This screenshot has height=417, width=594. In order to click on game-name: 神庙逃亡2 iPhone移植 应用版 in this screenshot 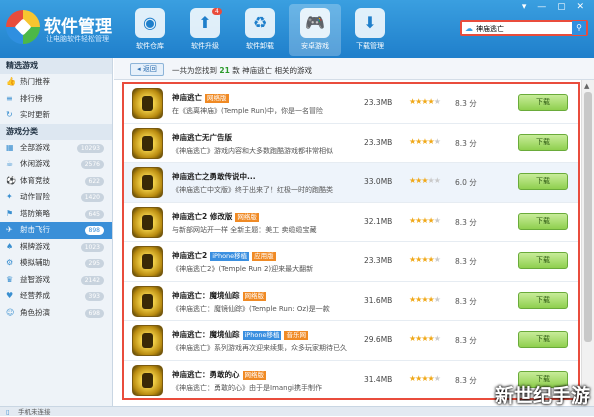, I will do `click(224, 255)`.